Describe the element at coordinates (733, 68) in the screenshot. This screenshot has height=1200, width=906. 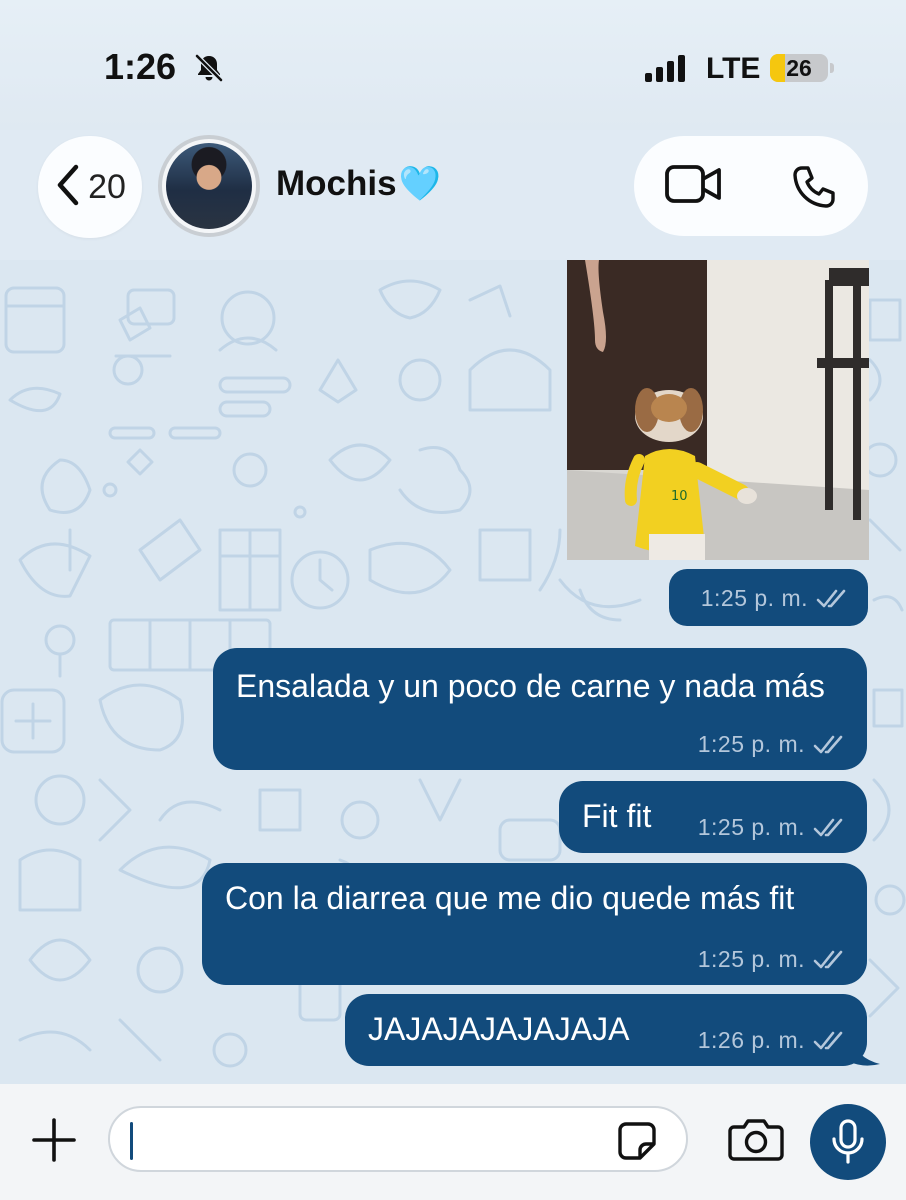
I see `network-label: LTE` at that location.